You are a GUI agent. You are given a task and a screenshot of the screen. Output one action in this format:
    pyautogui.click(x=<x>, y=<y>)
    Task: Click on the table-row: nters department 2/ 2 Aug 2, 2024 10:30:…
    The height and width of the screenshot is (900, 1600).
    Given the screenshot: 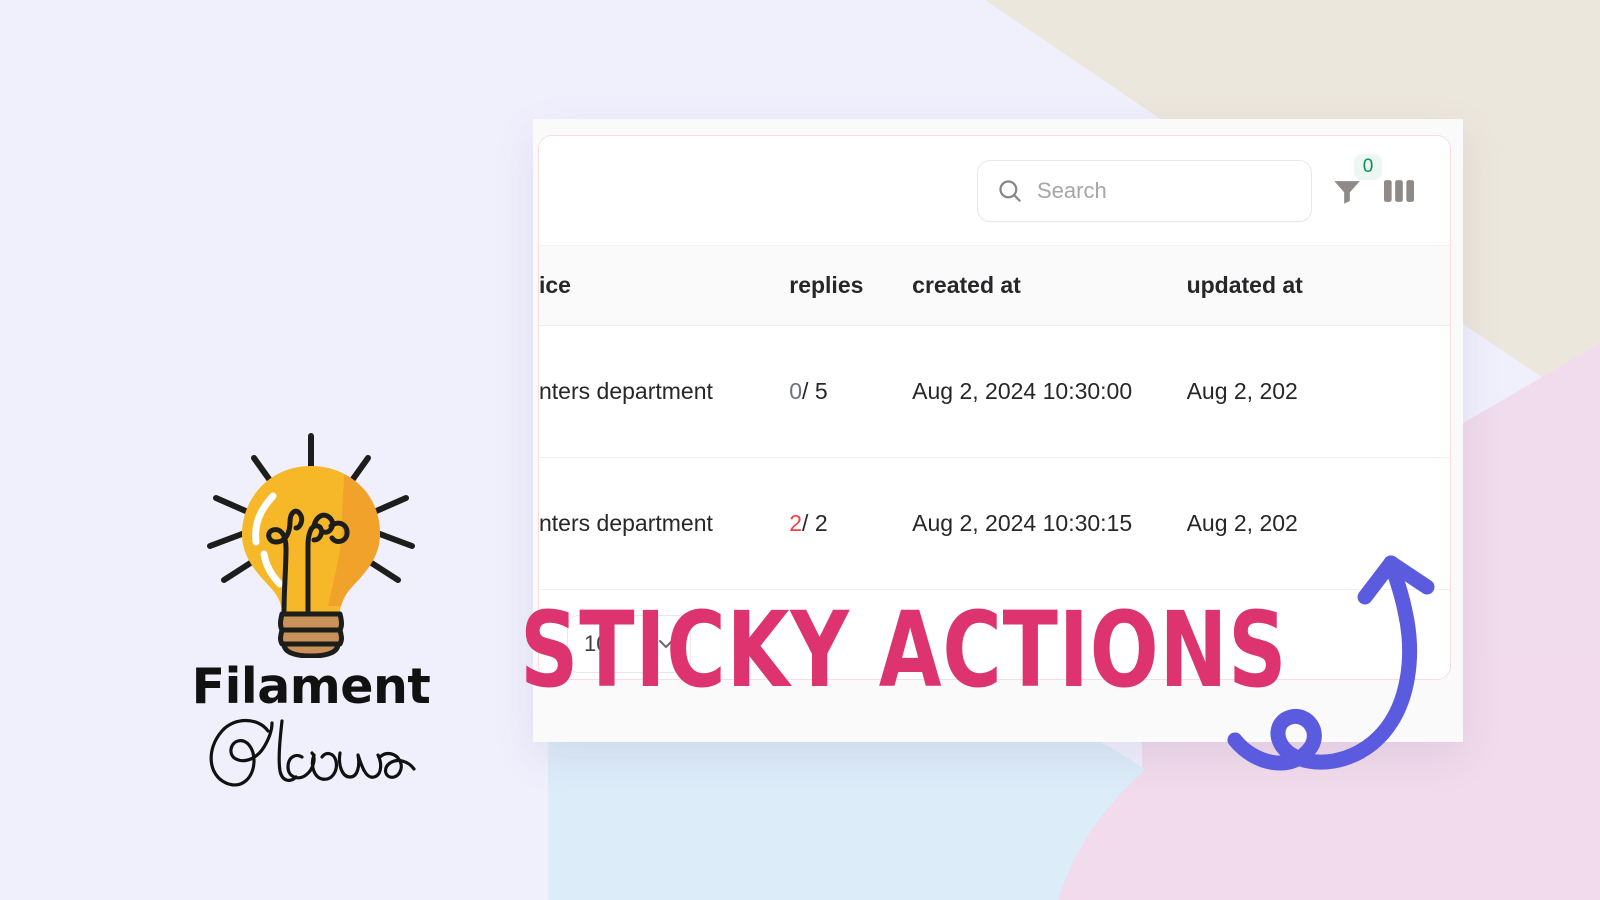 What is the action you would take?
    pyautogui.click(x=994, y=523)
    